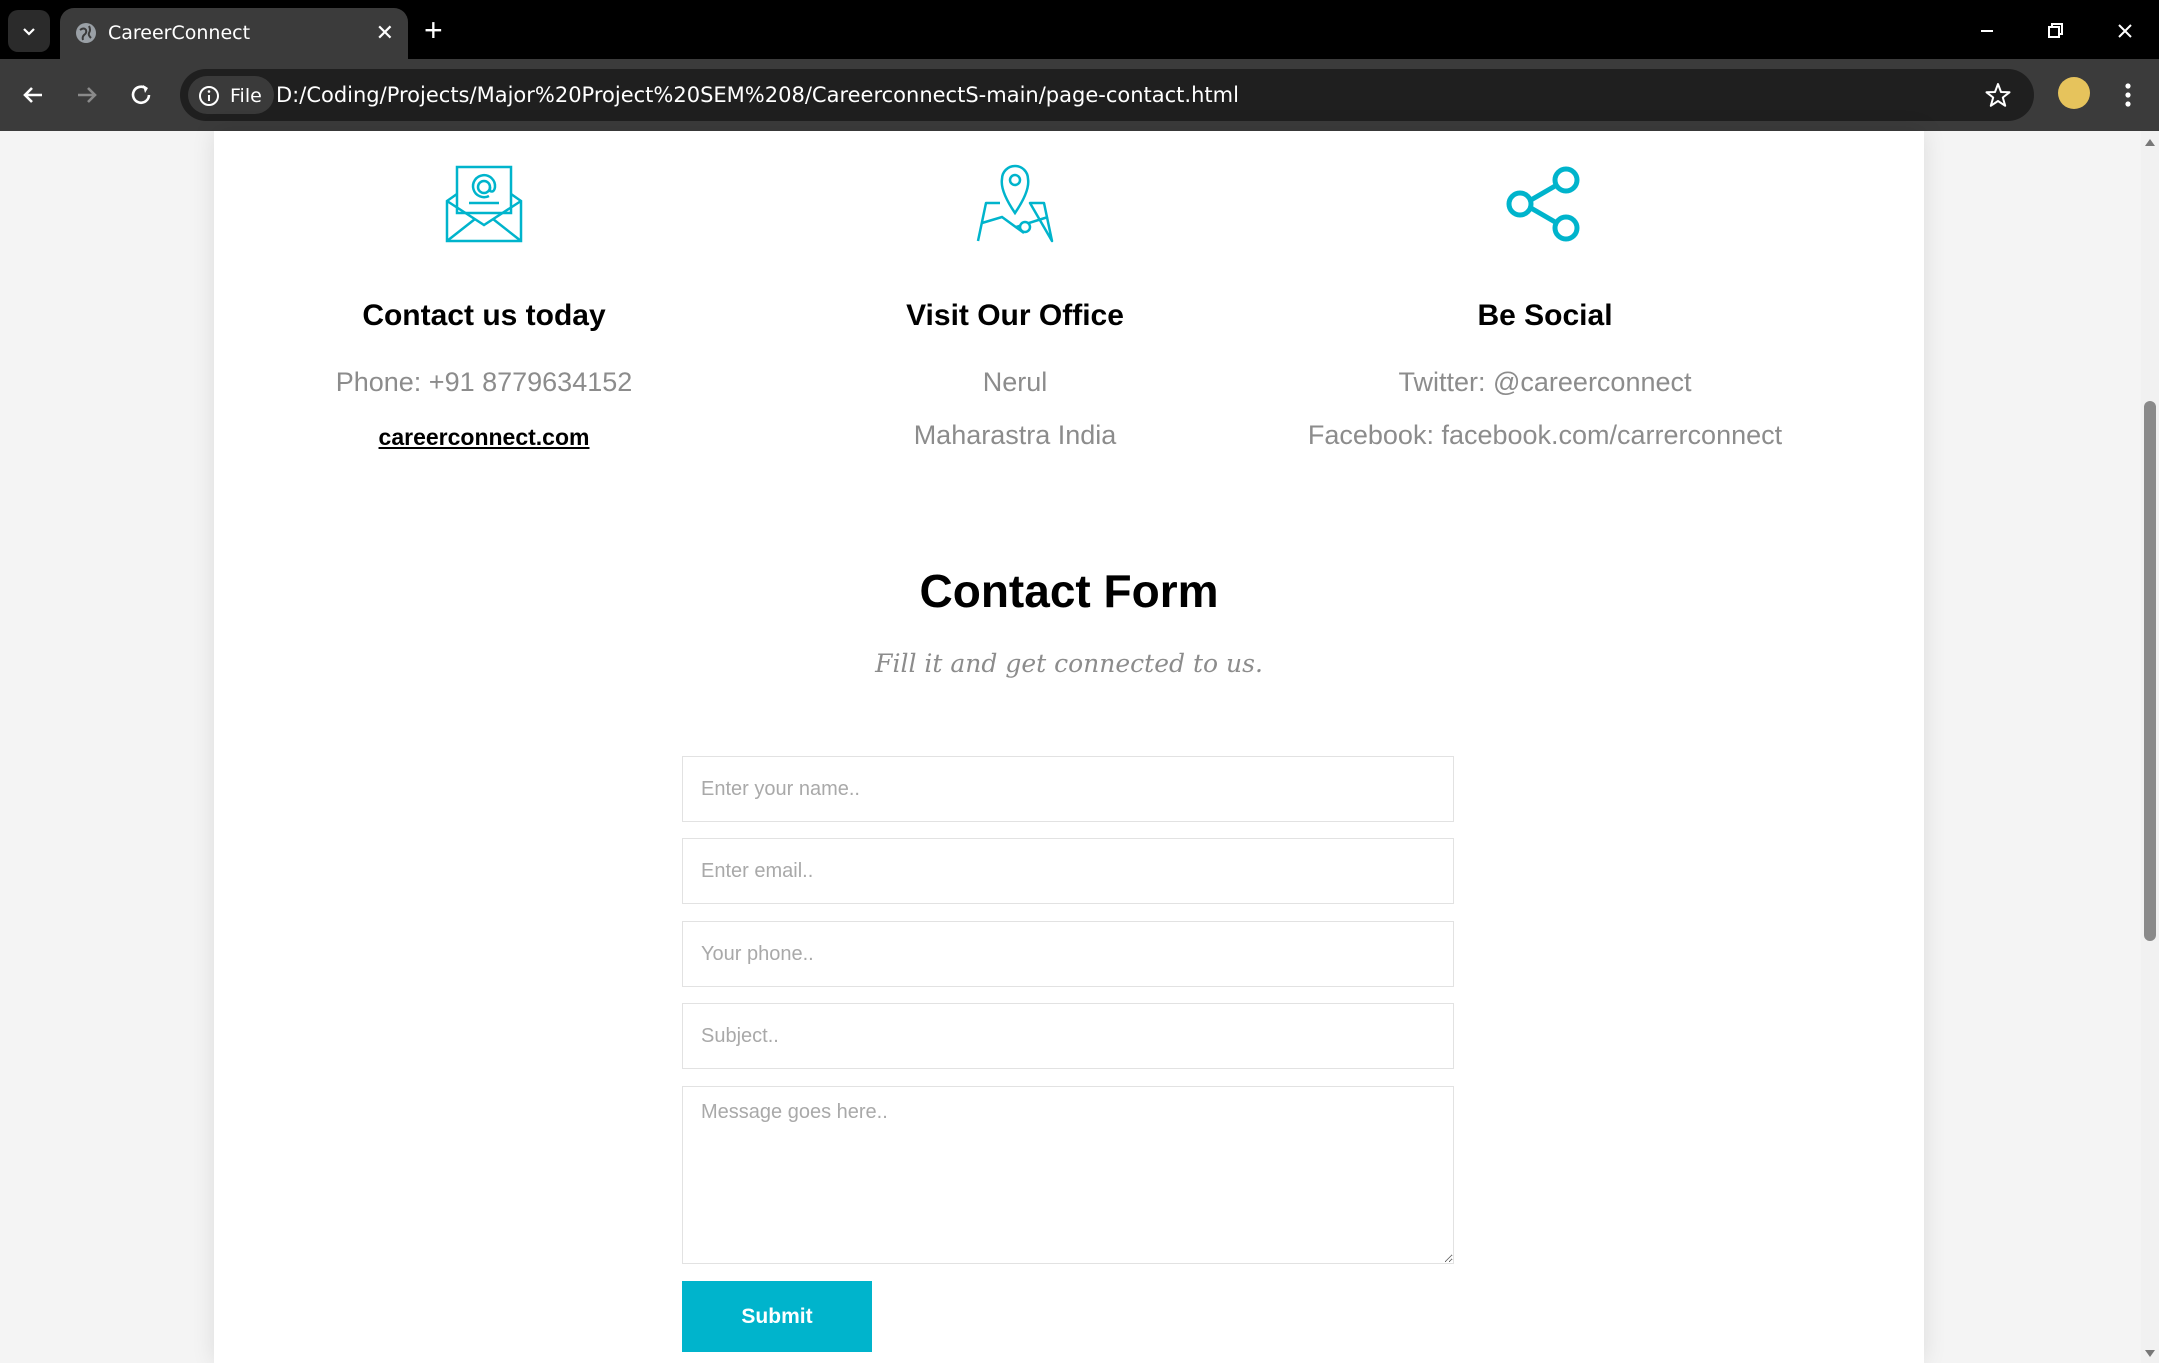  What do you see at coordinates (484, 315) in the screenshot?
I see `contact-us-title: Contact us today` at bounding box center [484, 315].